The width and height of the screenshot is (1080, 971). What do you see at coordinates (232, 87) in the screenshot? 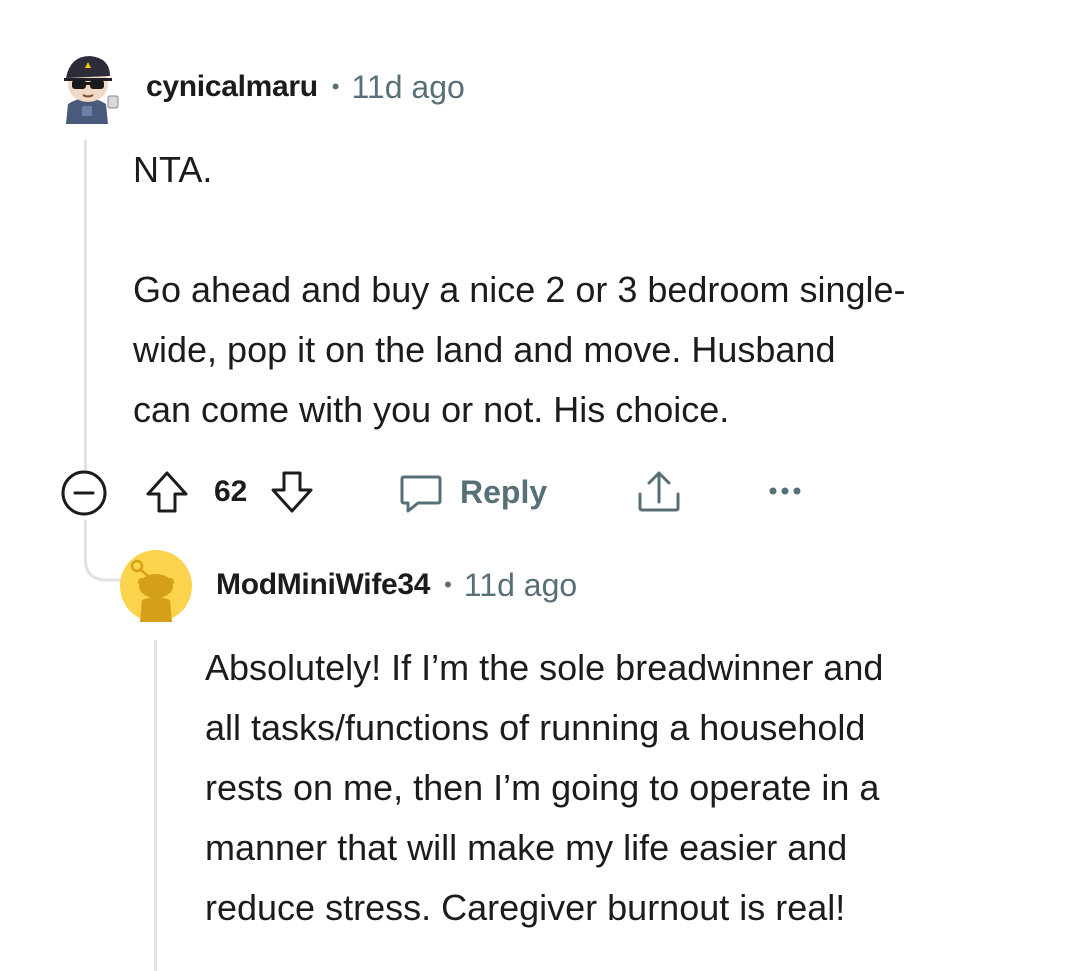
I see `username: cynicalmaru` at bounding box center [232, 87].